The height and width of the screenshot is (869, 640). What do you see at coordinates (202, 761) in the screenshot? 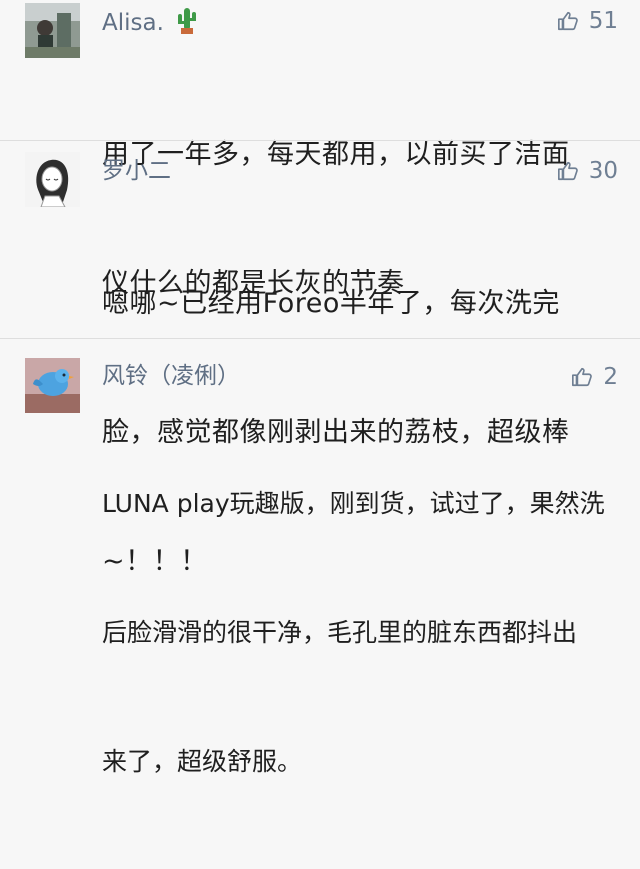
I see `comment-line: 来了，超级舒服。` at bounding box center [202, 761].